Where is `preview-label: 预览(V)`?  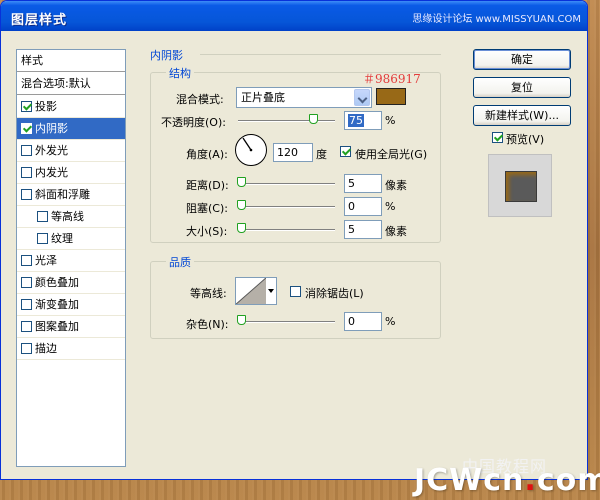
preview-label: 预览(V) is located at coordinates (525, 139).